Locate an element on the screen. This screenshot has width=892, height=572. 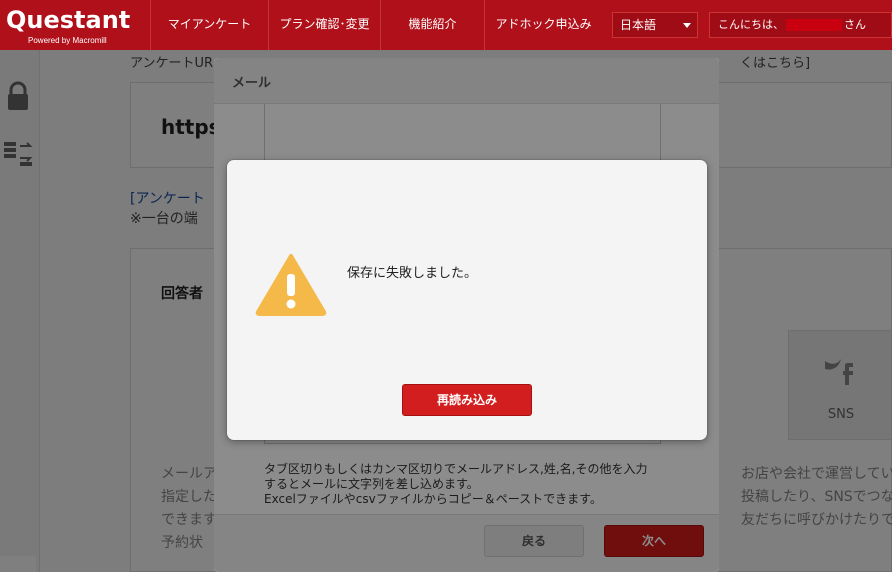
nav-adhoc: アドホック申込み is located at coordinates (543, 25).